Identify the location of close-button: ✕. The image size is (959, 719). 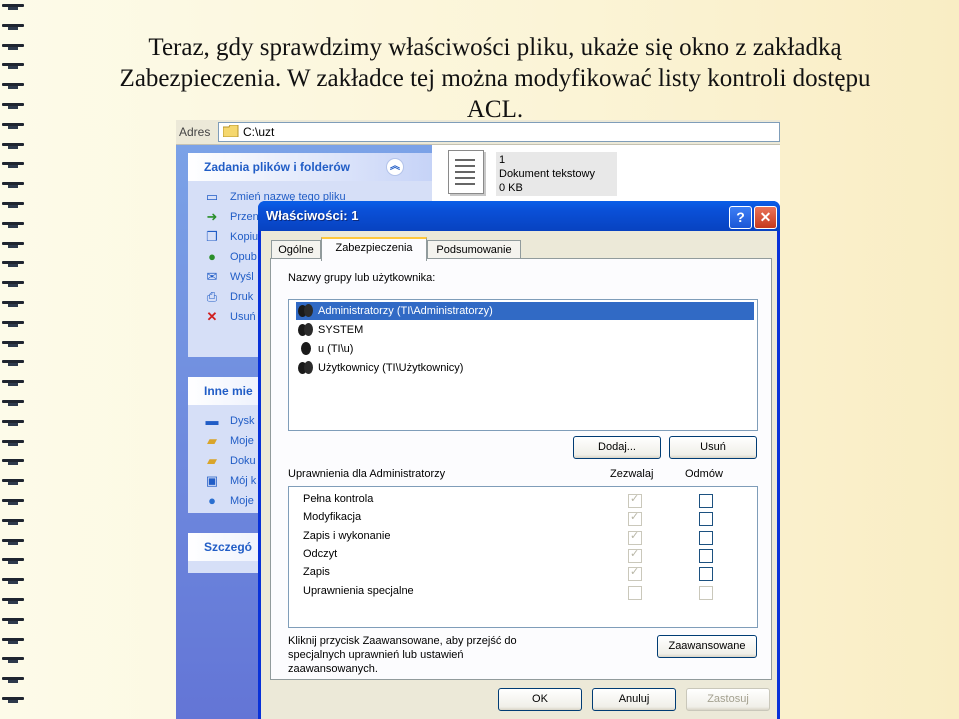
(765, 217).